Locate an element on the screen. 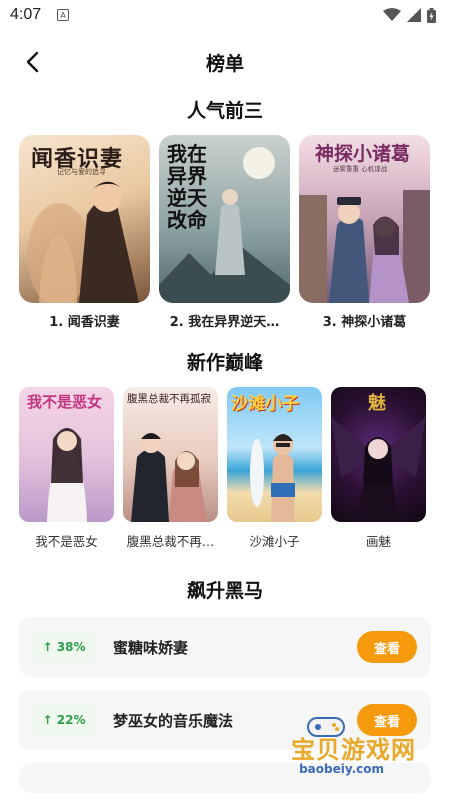  new-work-card-3: 沙滩小子 沙滩小子 is located at coordinates (274, 468).